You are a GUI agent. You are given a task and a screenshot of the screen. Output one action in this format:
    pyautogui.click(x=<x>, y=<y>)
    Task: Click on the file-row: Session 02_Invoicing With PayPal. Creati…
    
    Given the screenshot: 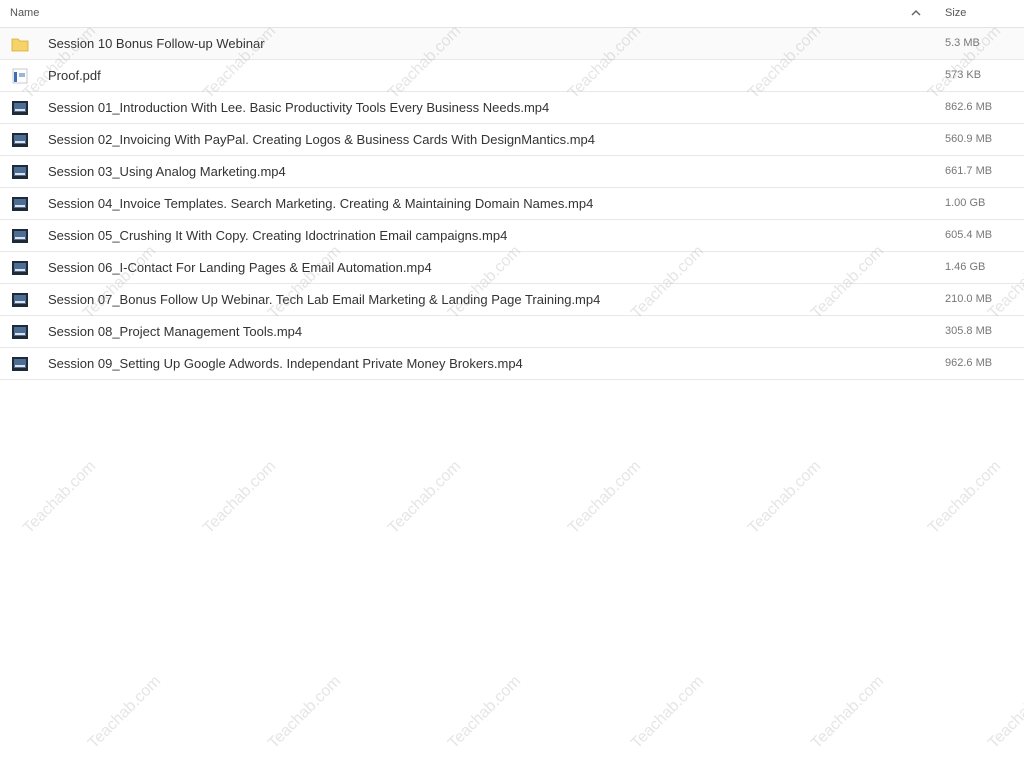 What is the action you would take?
    pyautogui.click(x=512, y=140)
    